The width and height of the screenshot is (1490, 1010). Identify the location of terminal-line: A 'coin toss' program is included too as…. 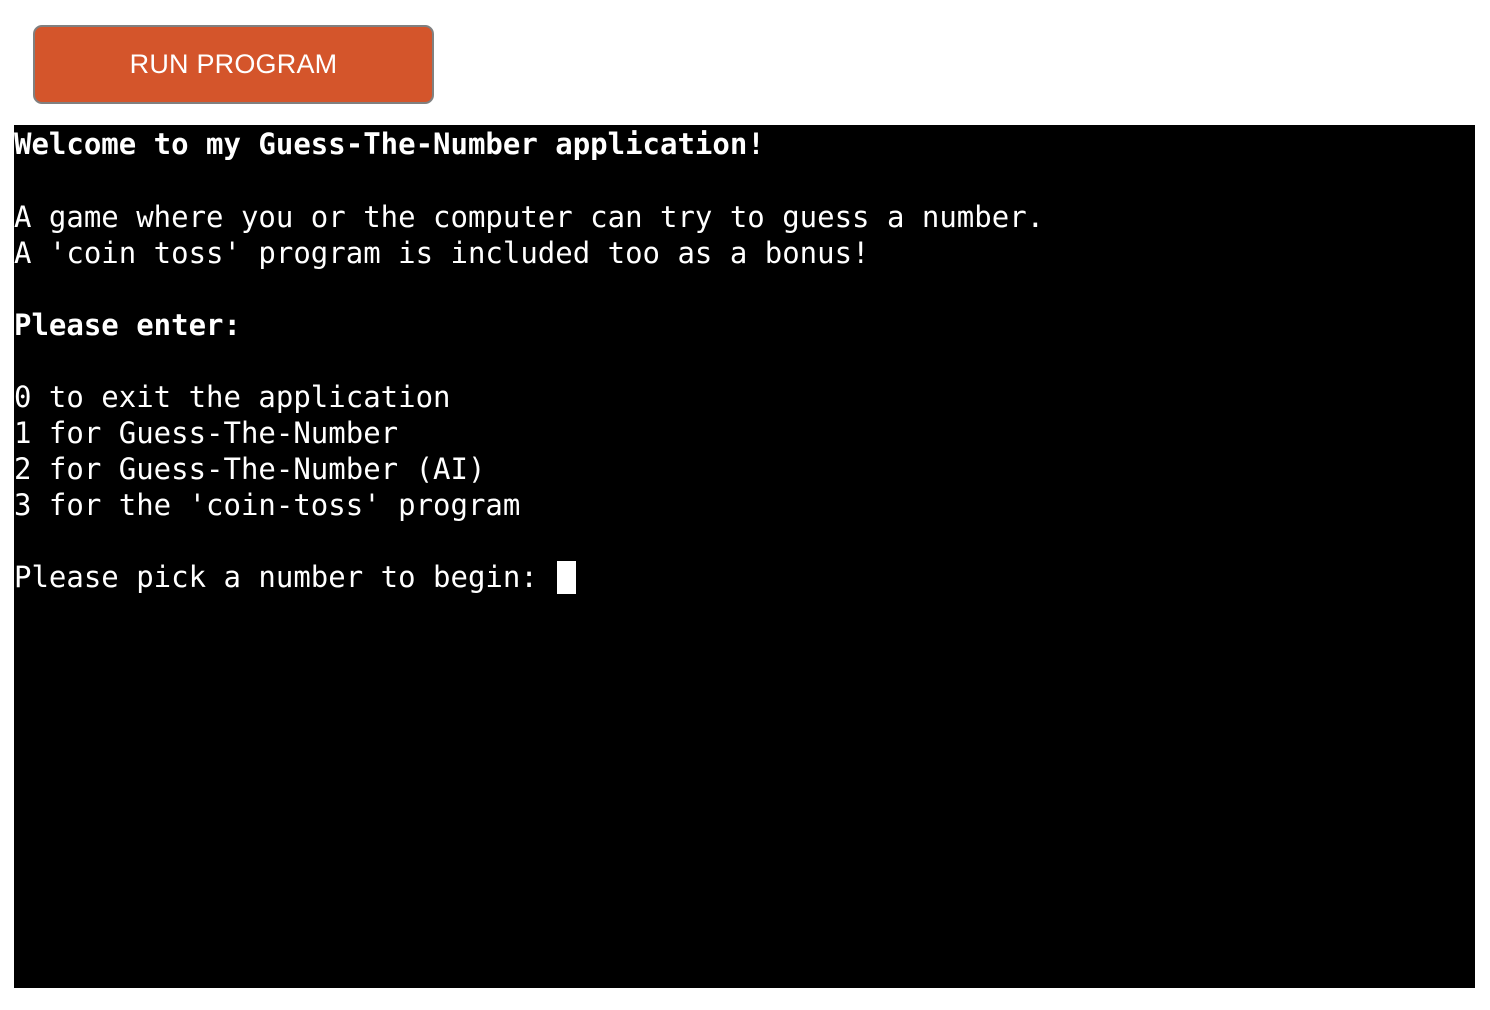
(442, 253).